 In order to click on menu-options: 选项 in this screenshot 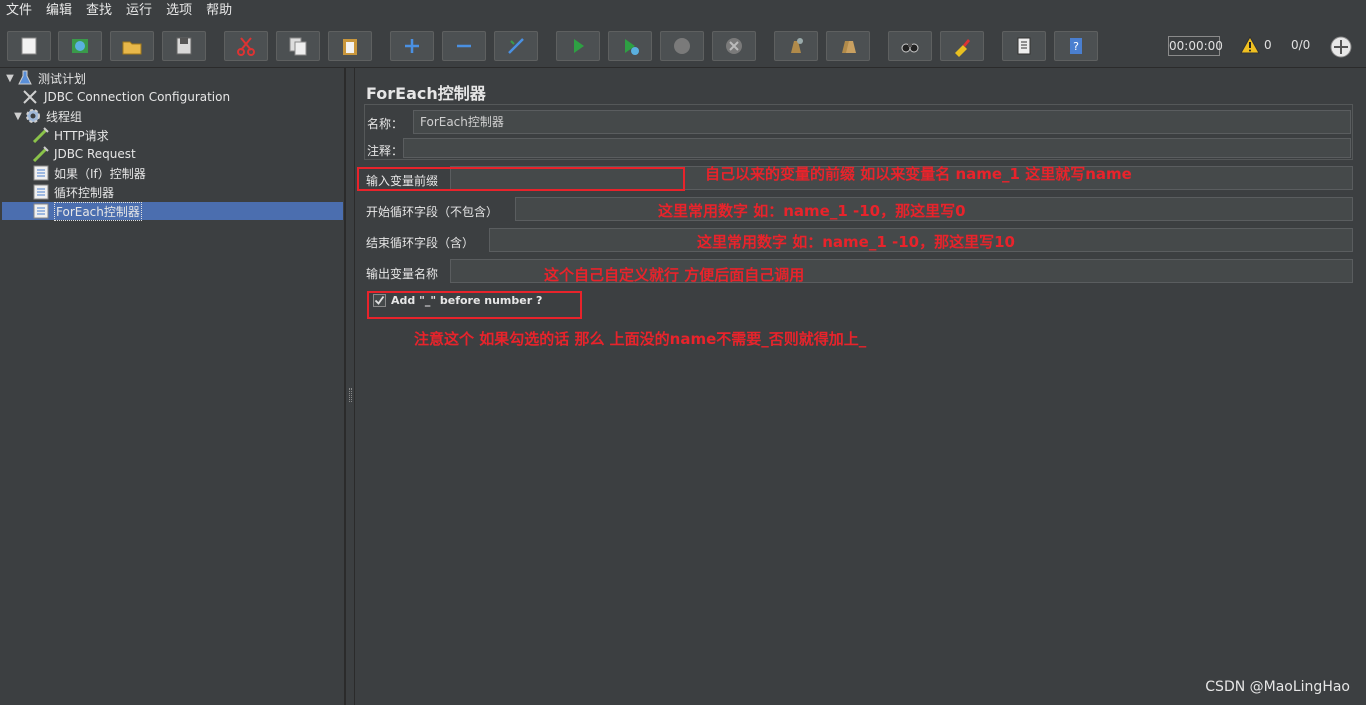, I will do `click(179, 11)`.